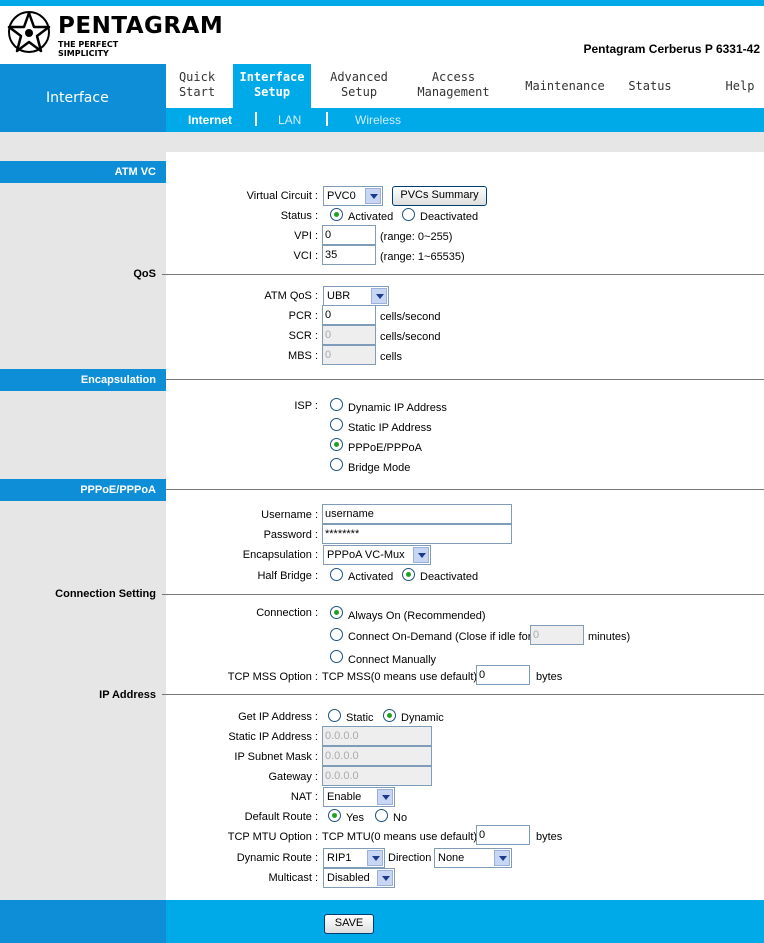 Image resolution: width=764 pixels, height=943 pixels. Describe the element at coordinates (377, 736) in the screenshot. I see `static-ip-input` at that location.